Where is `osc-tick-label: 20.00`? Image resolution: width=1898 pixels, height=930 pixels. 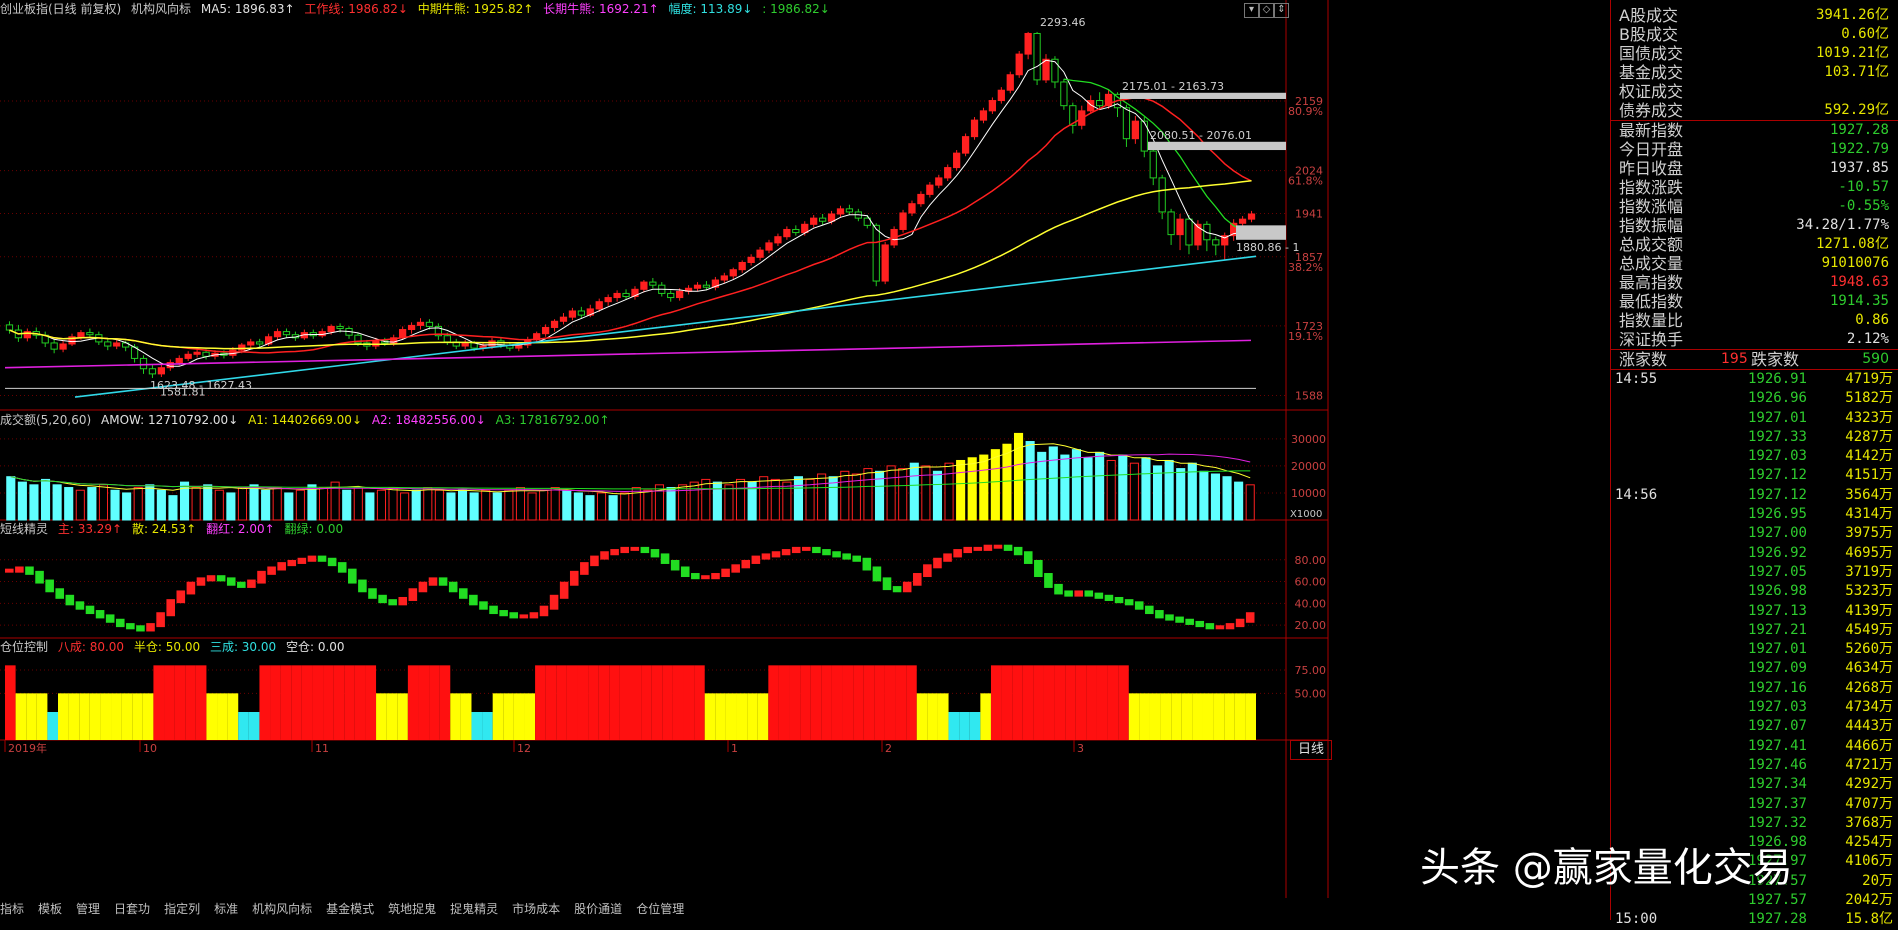 osc-tick-label: 20.00 is located at coordinates (1311, 625).